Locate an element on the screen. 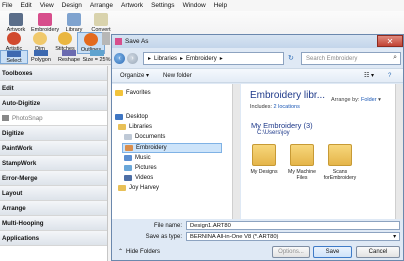 Image resolution: width=404 pixels, height=261 pixels. save-button: Save is located at coordinates (332, 252).